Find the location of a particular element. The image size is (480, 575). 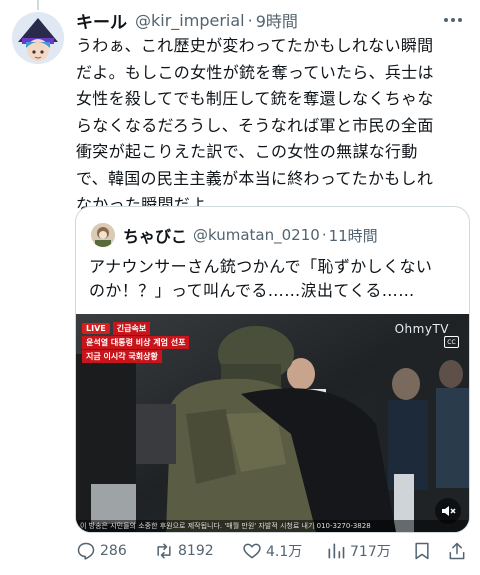

share-icon is located at coordinates (457, 551).